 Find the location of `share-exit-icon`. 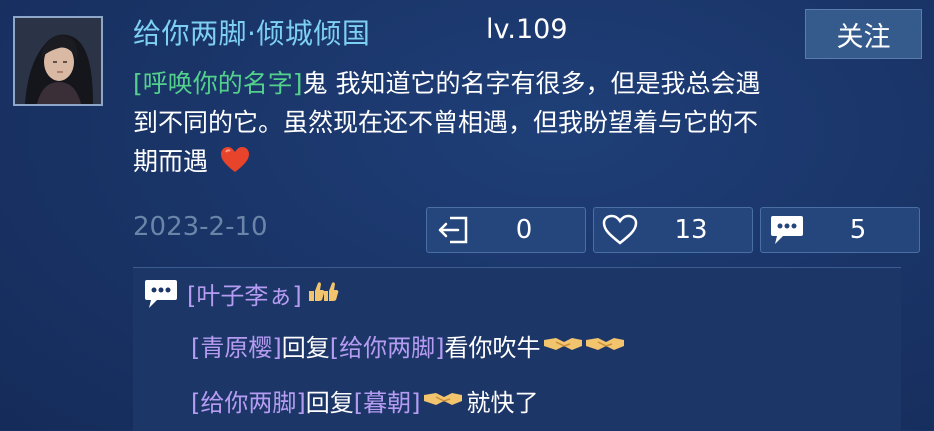

share-exit-icon is located at coordinates (453, 230).